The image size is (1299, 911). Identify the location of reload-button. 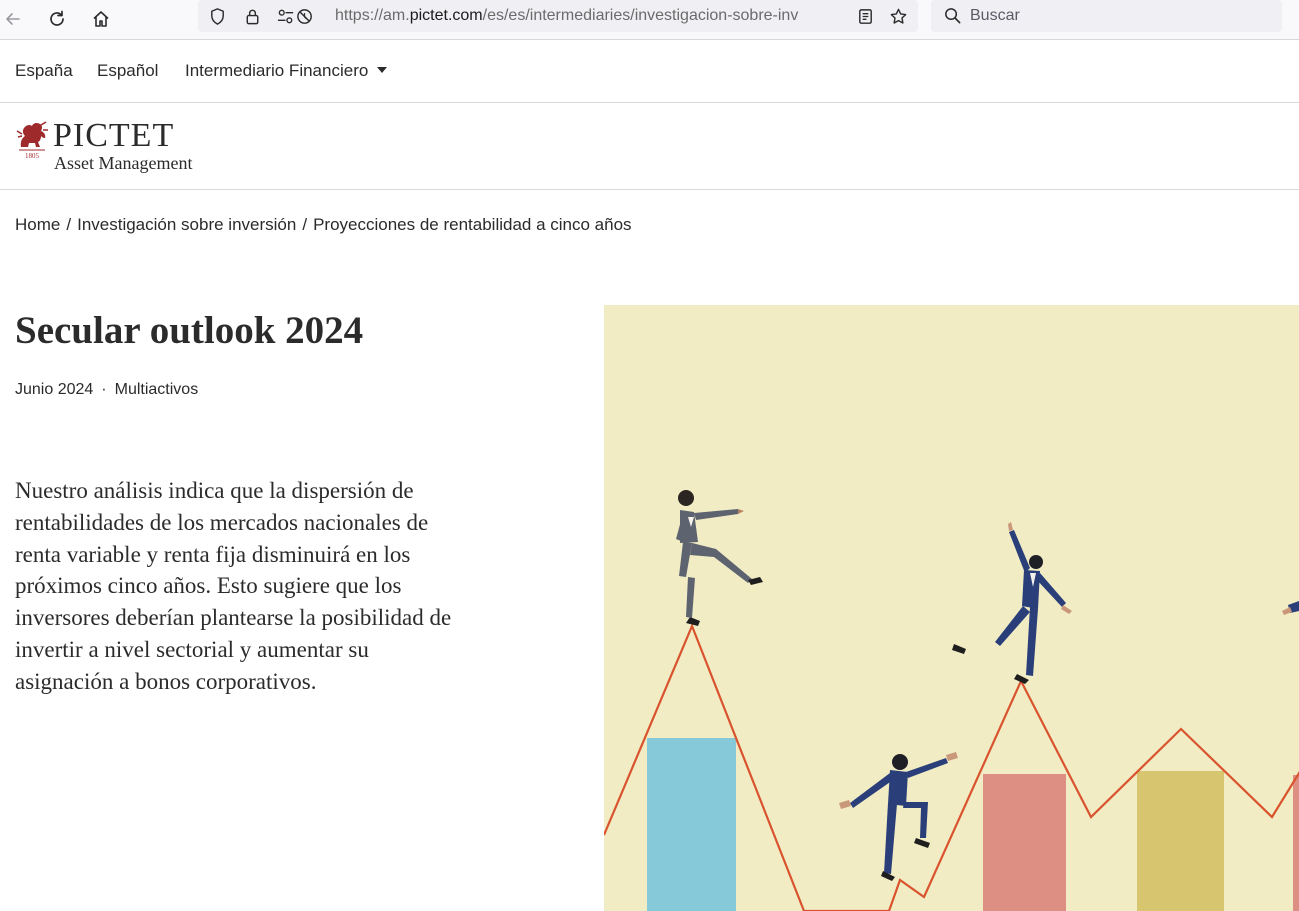
(57, 19).